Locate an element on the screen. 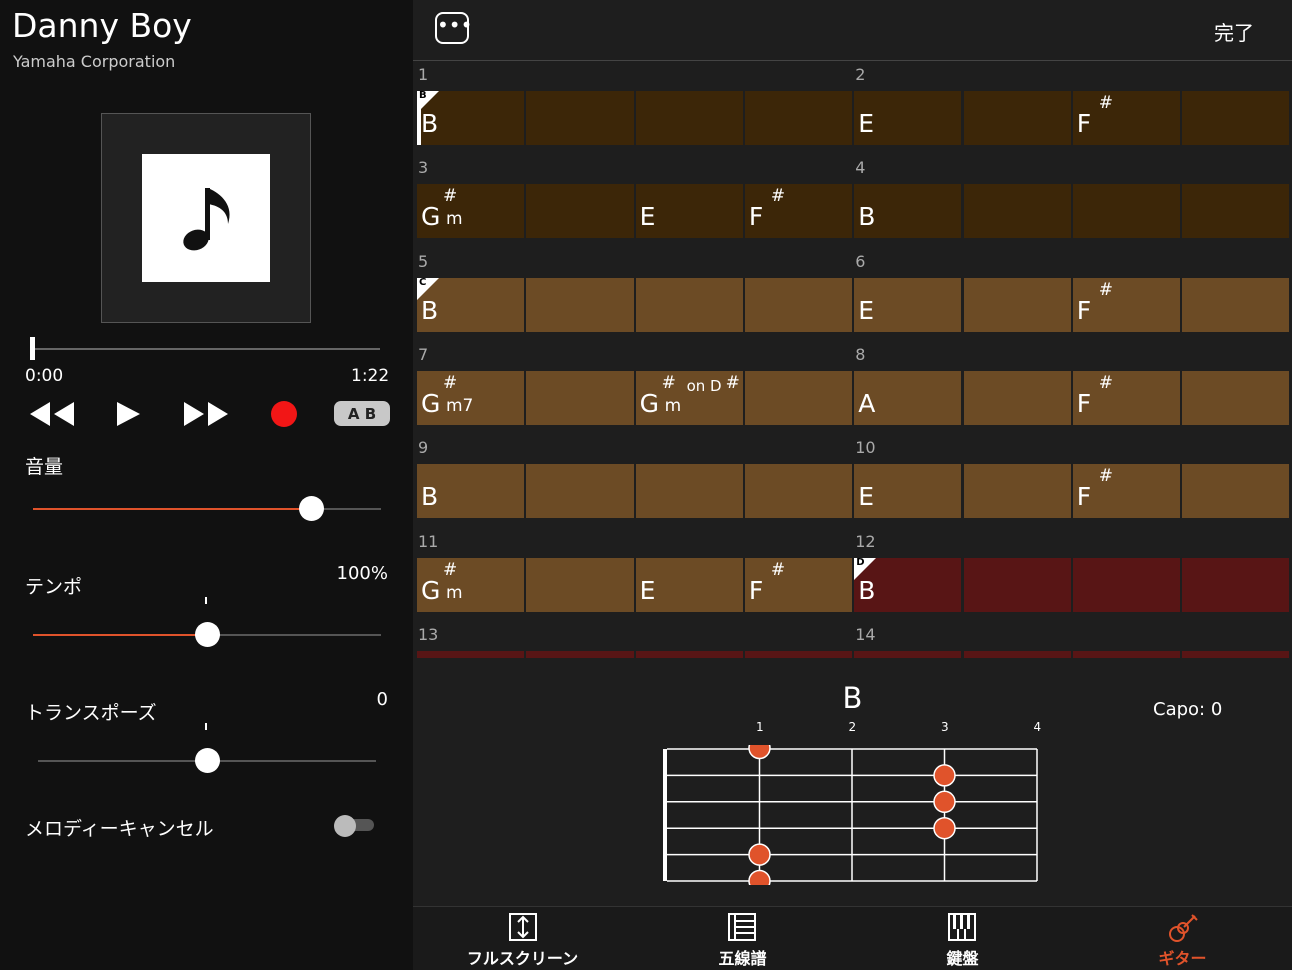 Image resolution: width=1292 pixels, height=970 pixels. volume-slider-knob is located at coordinates (311, 508).